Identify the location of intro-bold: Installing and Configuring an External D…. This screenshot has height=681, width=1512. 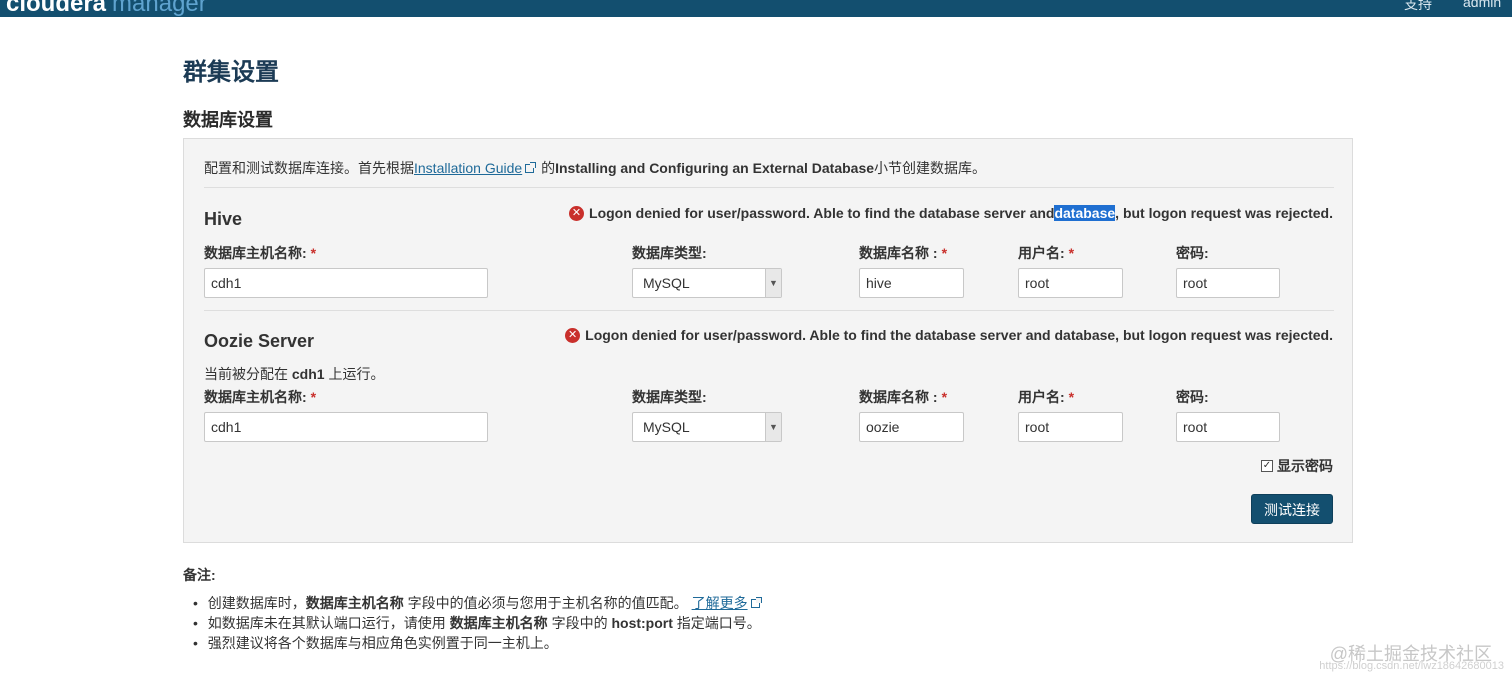
(715, 168).